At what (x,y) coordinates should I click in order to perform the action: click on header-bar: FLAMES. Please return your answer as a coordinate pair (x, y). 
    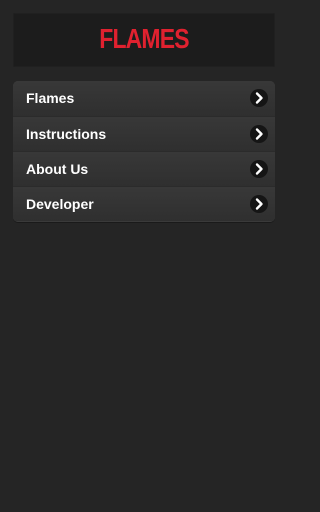
    Looking at the image, I should click on (144, 40).